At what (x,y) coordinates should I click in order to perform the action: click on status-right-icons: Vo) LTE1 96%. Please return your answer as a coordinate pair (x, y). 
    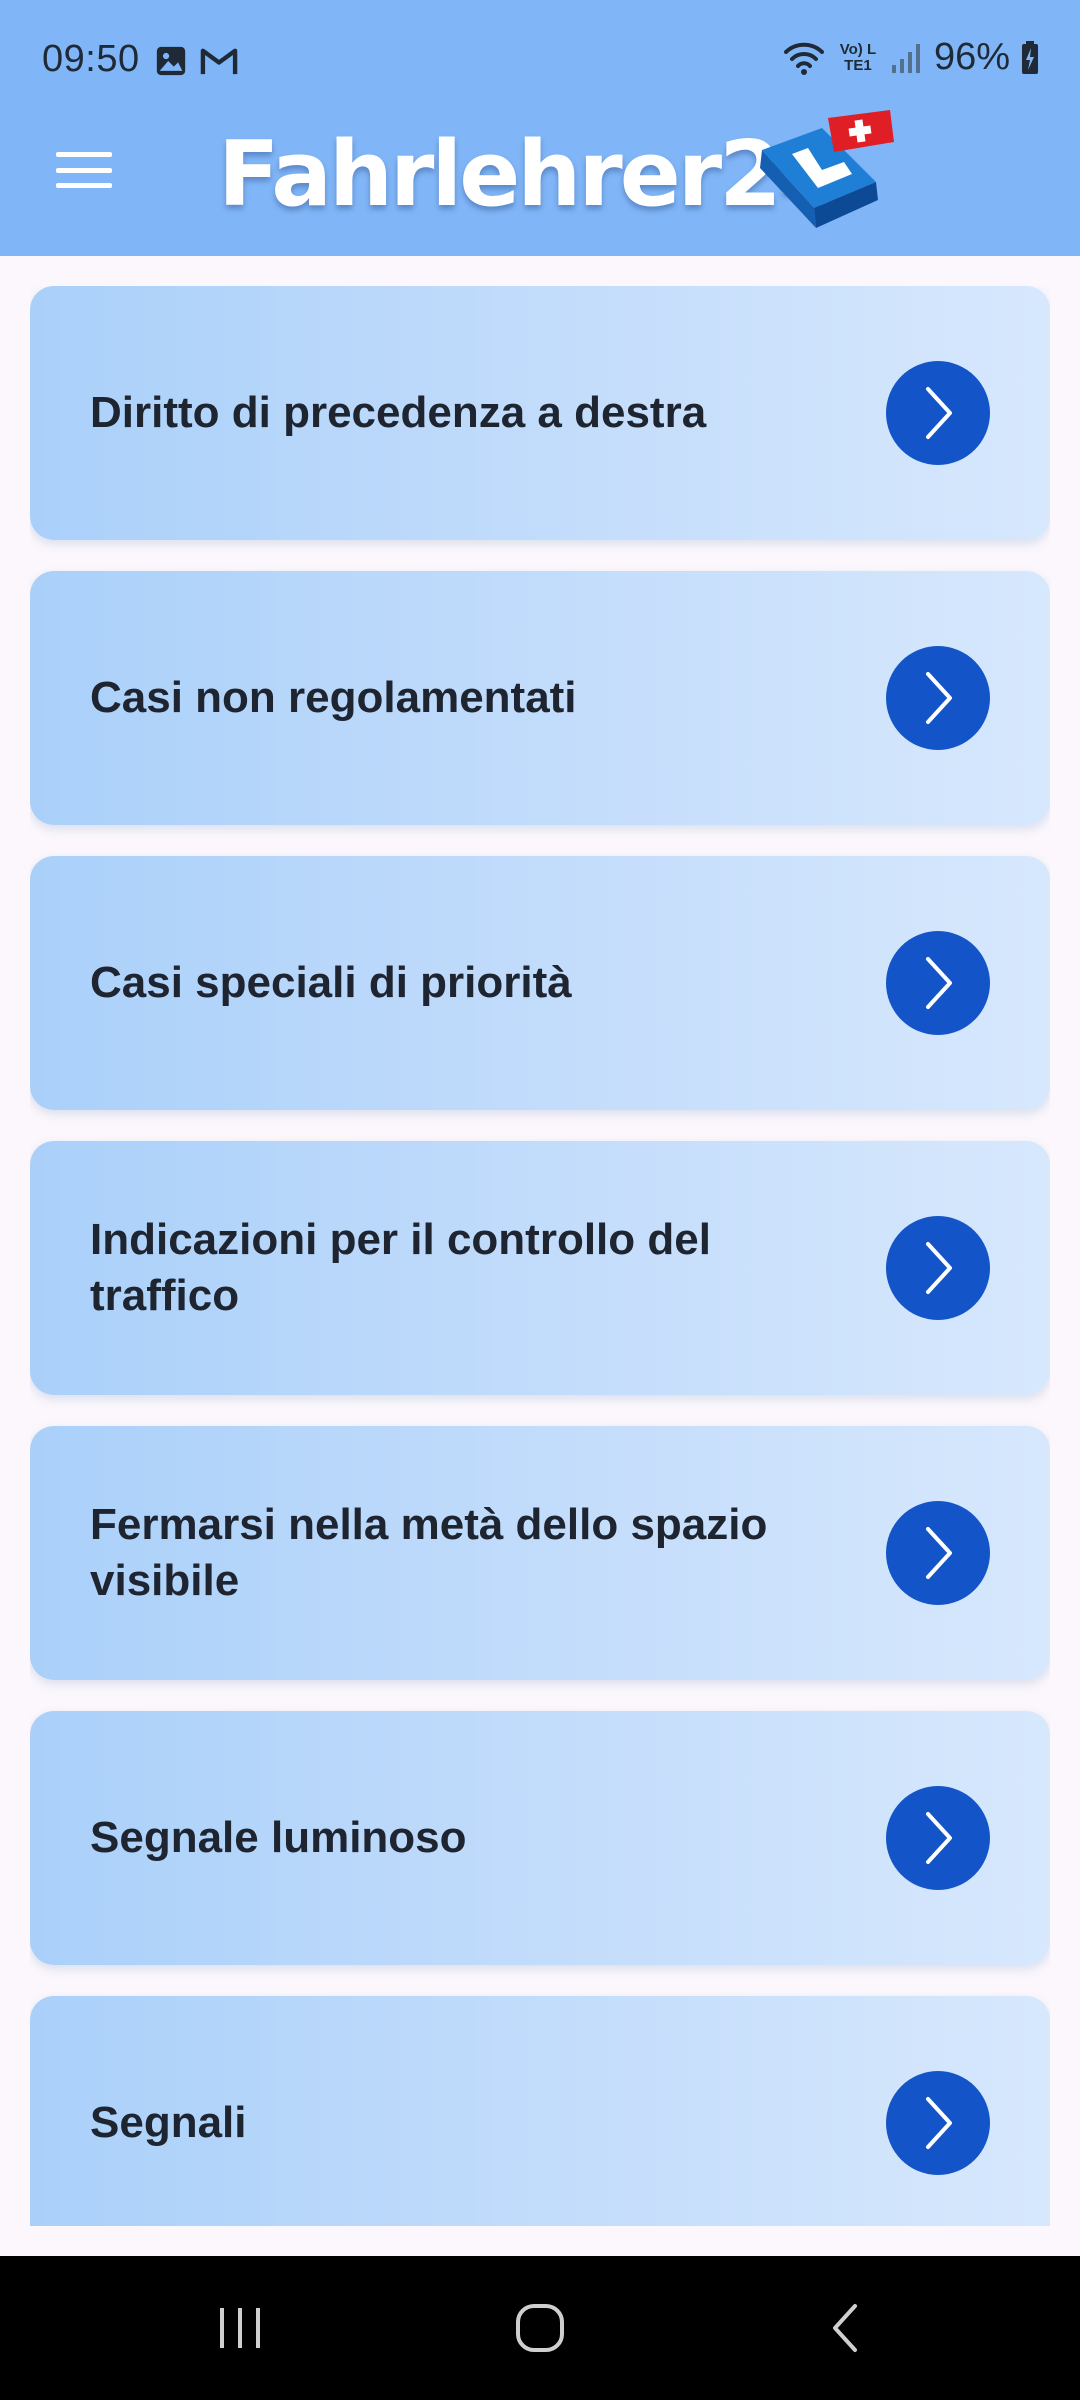
    Looking at the image, I should click on (911, 57).